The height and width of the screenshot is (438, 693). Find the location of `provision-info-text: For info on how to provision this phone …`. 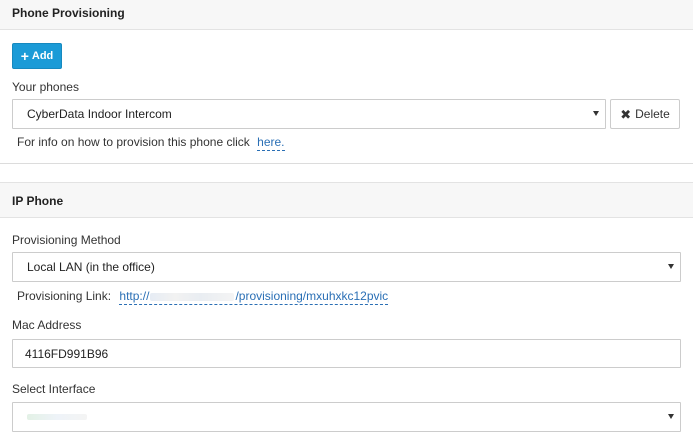

provision-info-text: For info on how to provision this phone … is located at coordinates (133, 142).